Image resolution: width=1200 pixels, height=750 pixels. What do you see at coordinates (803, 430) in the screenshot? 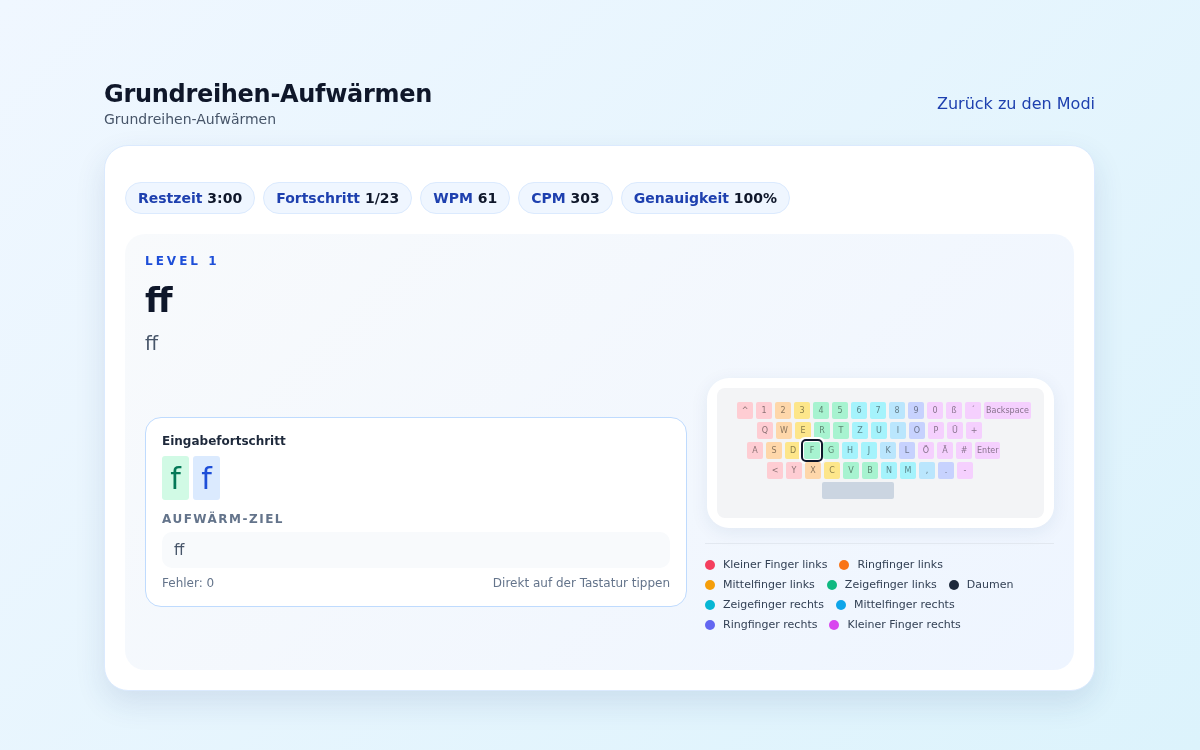
I see `keyboard-key: E` at bounding box center [803, 430].